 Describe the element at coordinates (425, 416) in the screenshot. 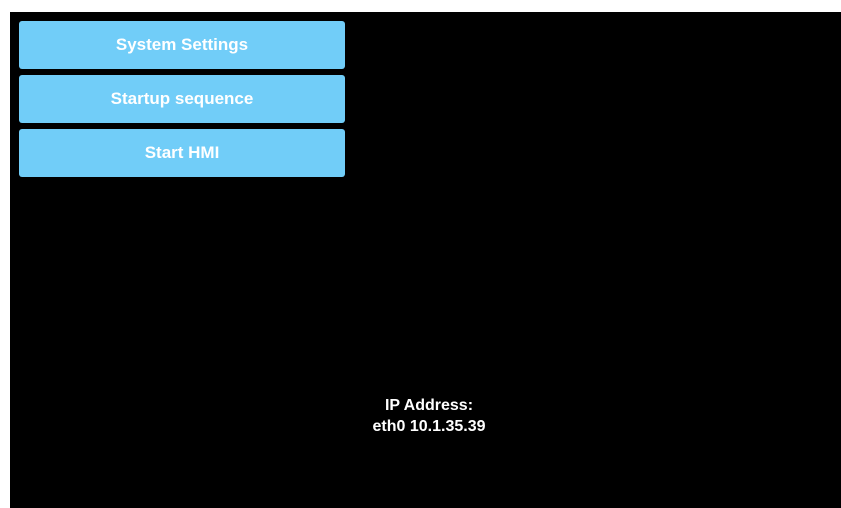

I see `ip-address-panel: IP Address: eth0 10.1.35.39` at that location.